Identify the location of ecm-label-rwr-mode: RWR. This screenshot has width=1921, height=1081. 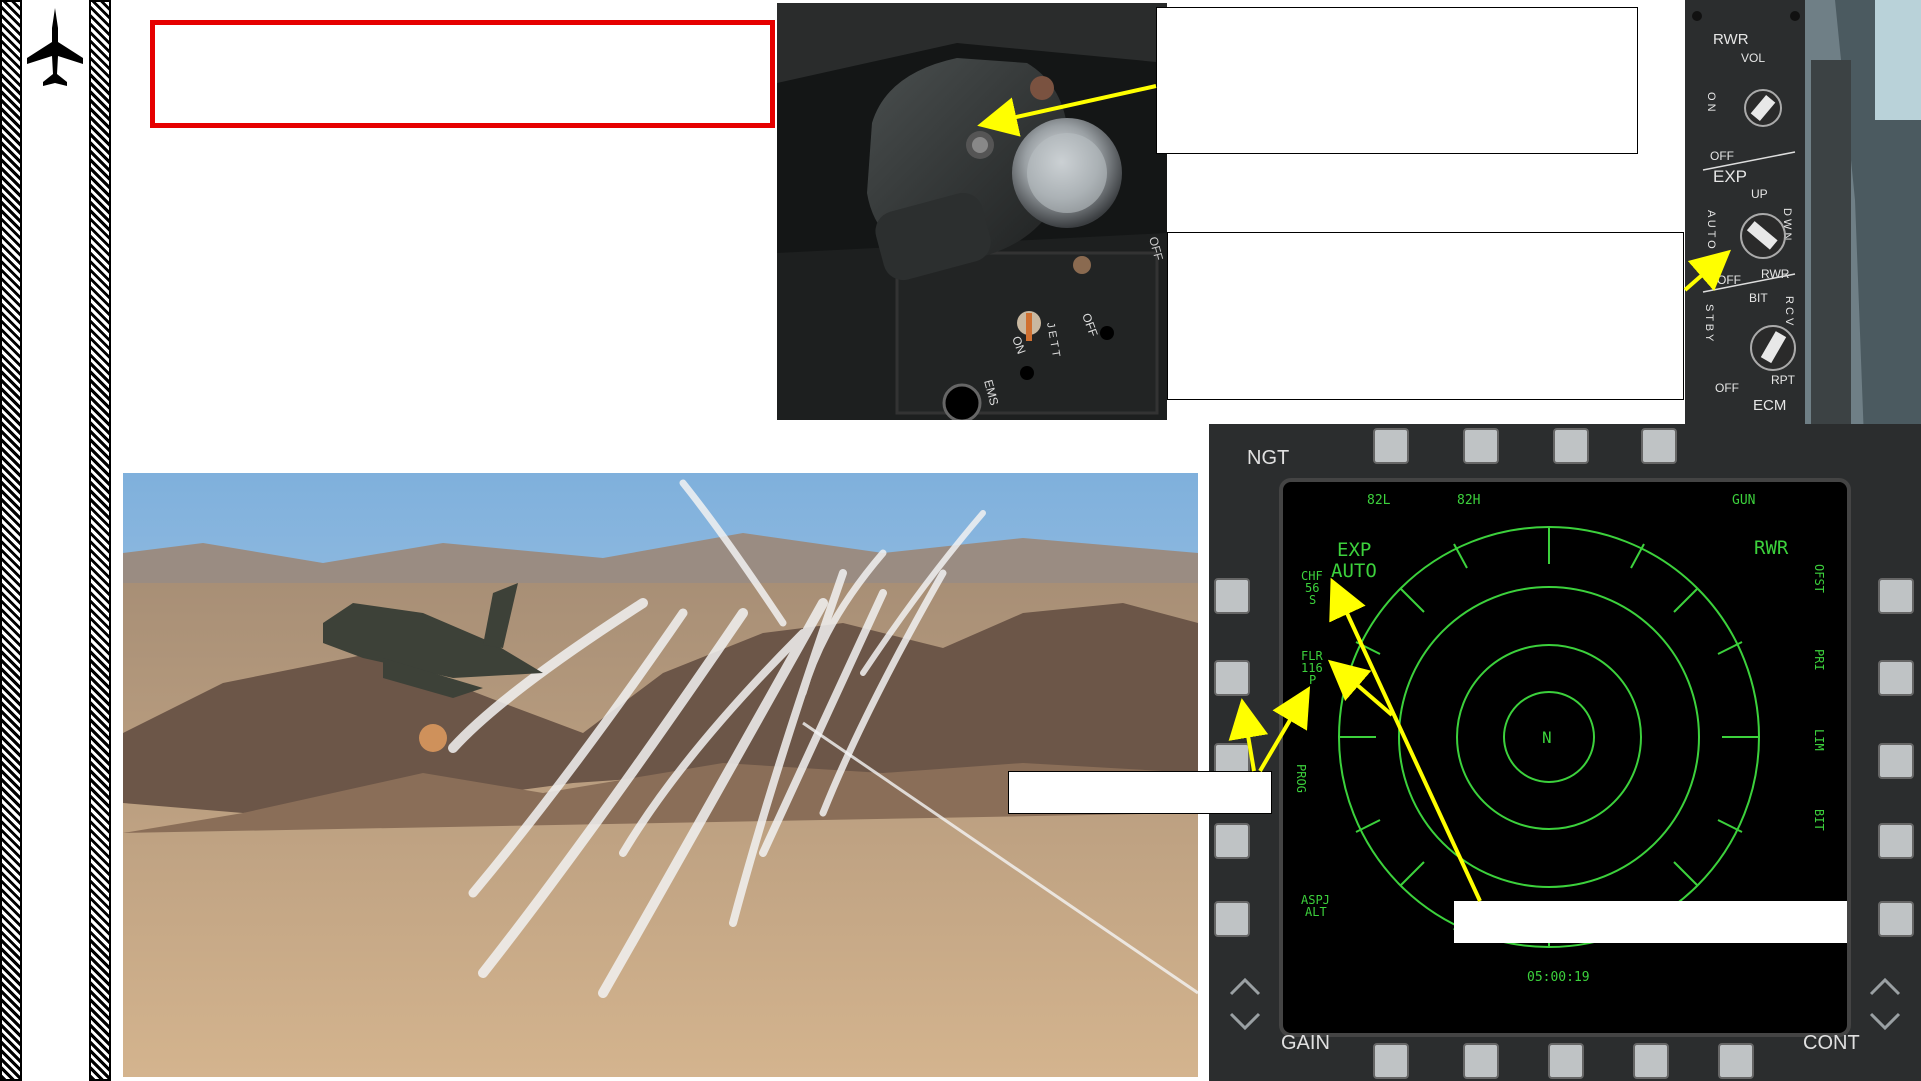
(1775, 274).